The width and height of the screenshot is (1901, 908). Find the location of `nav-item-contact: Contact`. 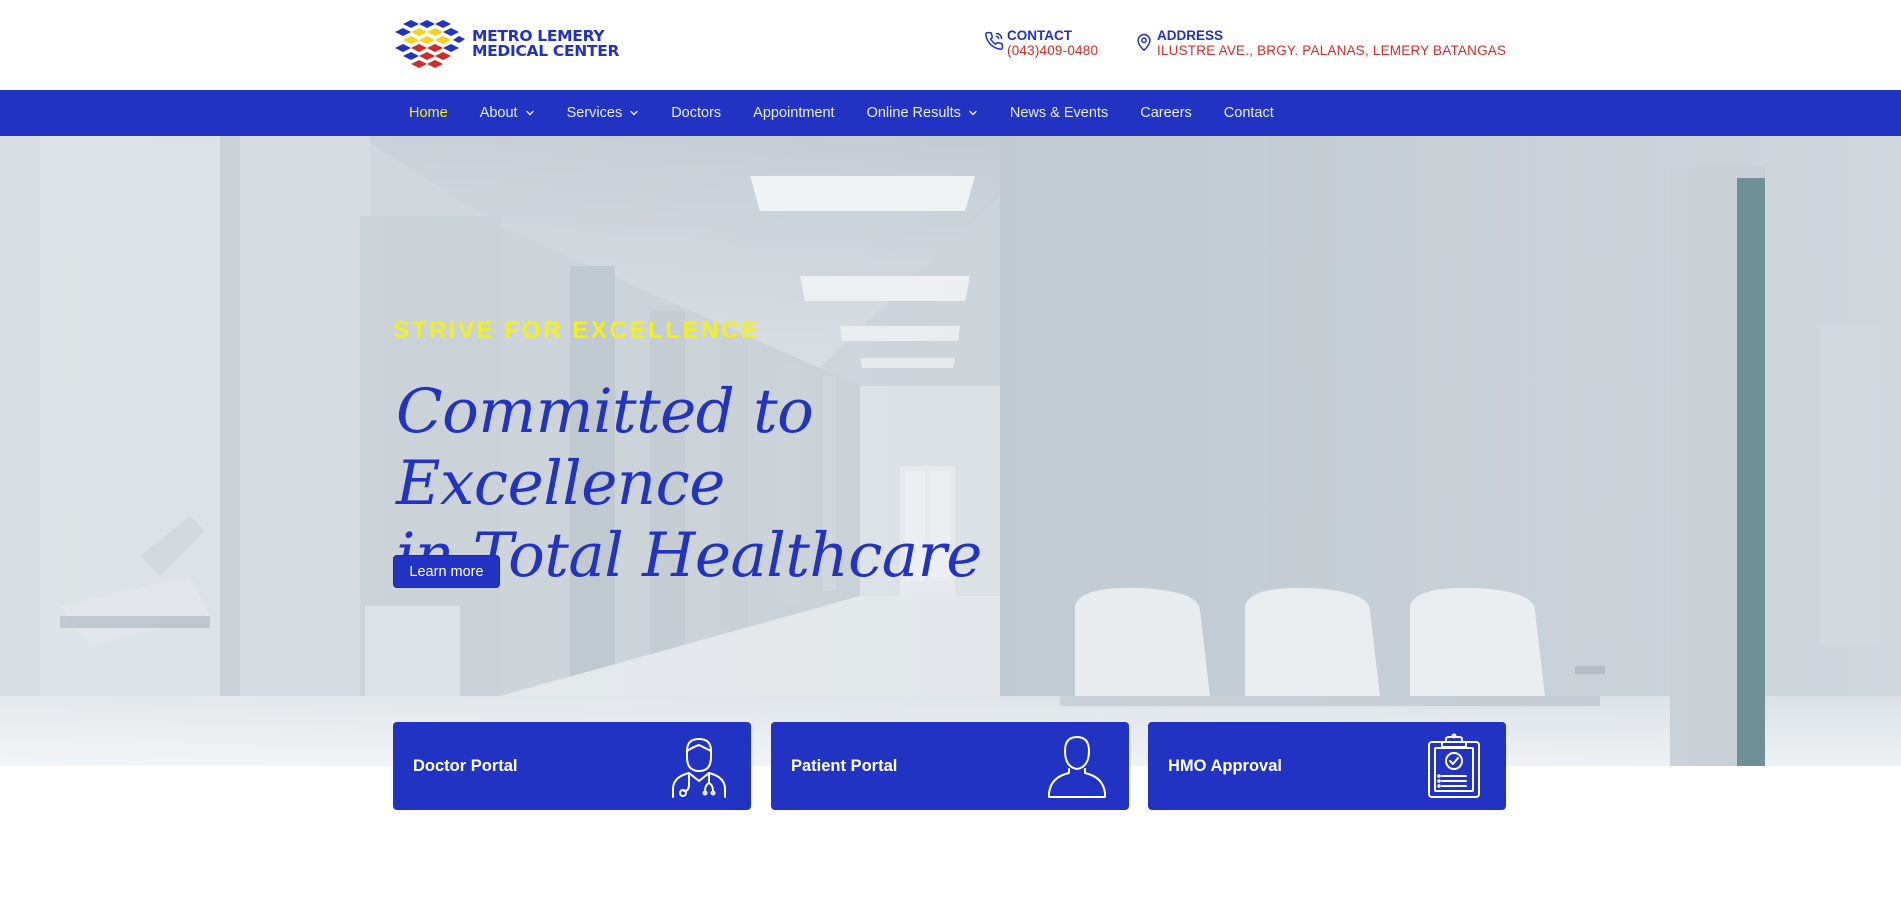

nav-item-contact: Contact is located at coordinates (1249, 113).